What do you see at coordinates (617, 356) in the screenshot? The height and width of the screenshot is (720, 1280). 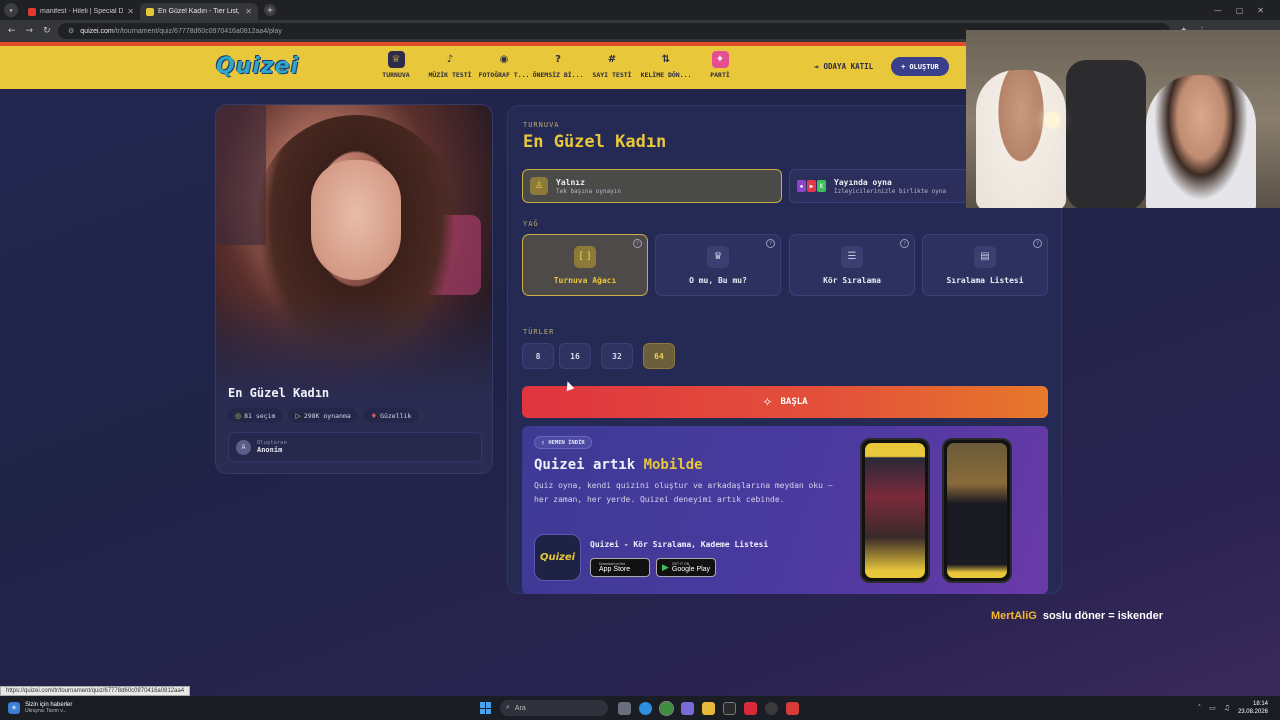 I see `size-32-button: 32` at bounding box center [617, 356].